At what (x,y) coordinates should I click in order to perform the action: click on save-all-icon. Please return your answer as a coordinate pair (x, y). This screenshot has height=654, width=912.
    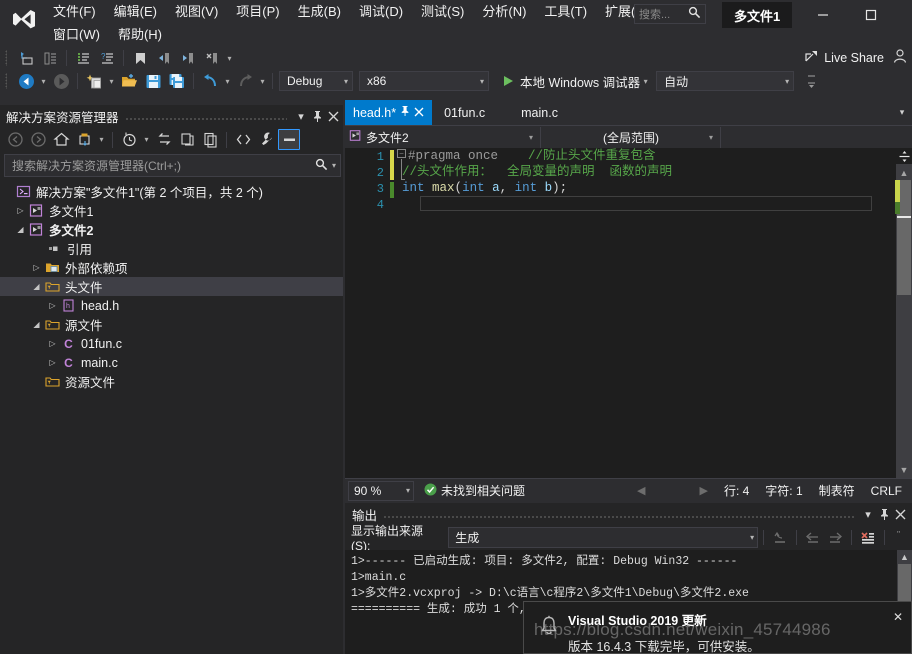
    Looking at the image, I should click on (177, 81).